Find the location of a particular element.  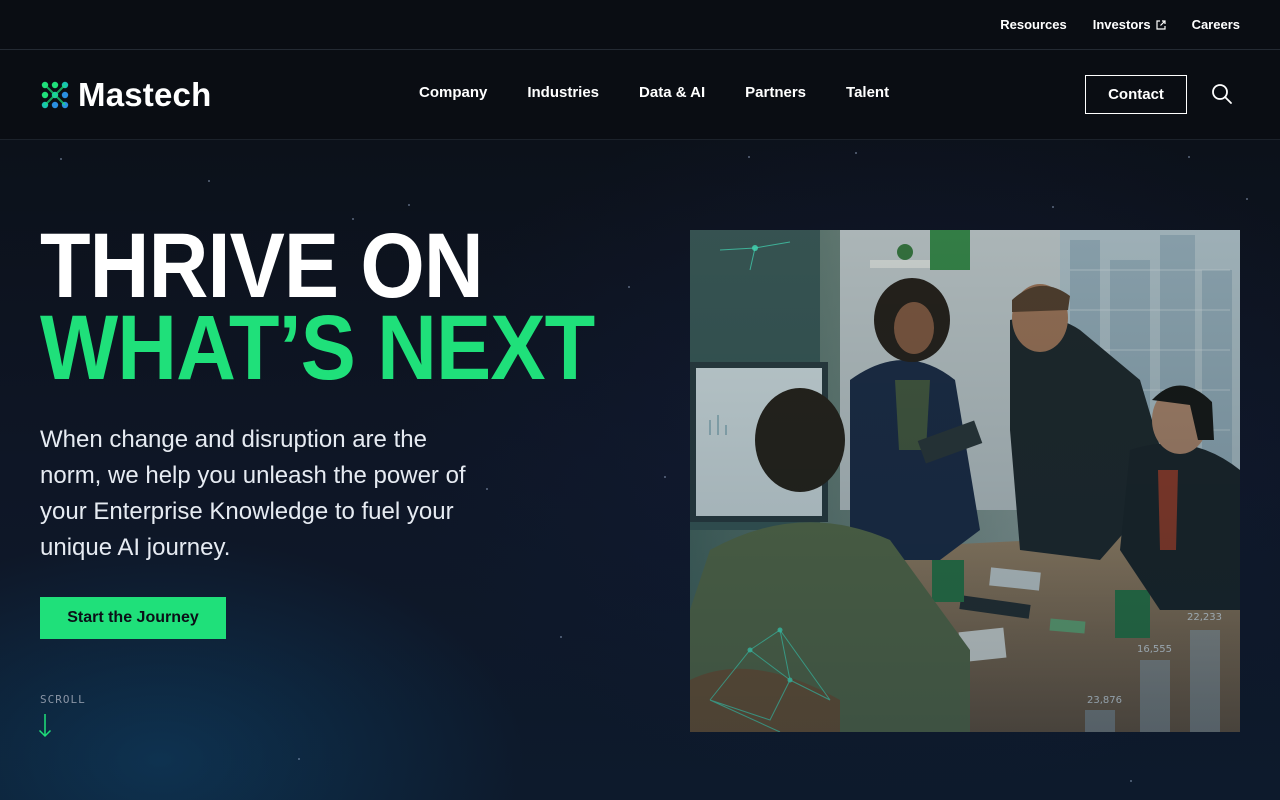

nav-item-company: Company is located at coordinates (453, 92).